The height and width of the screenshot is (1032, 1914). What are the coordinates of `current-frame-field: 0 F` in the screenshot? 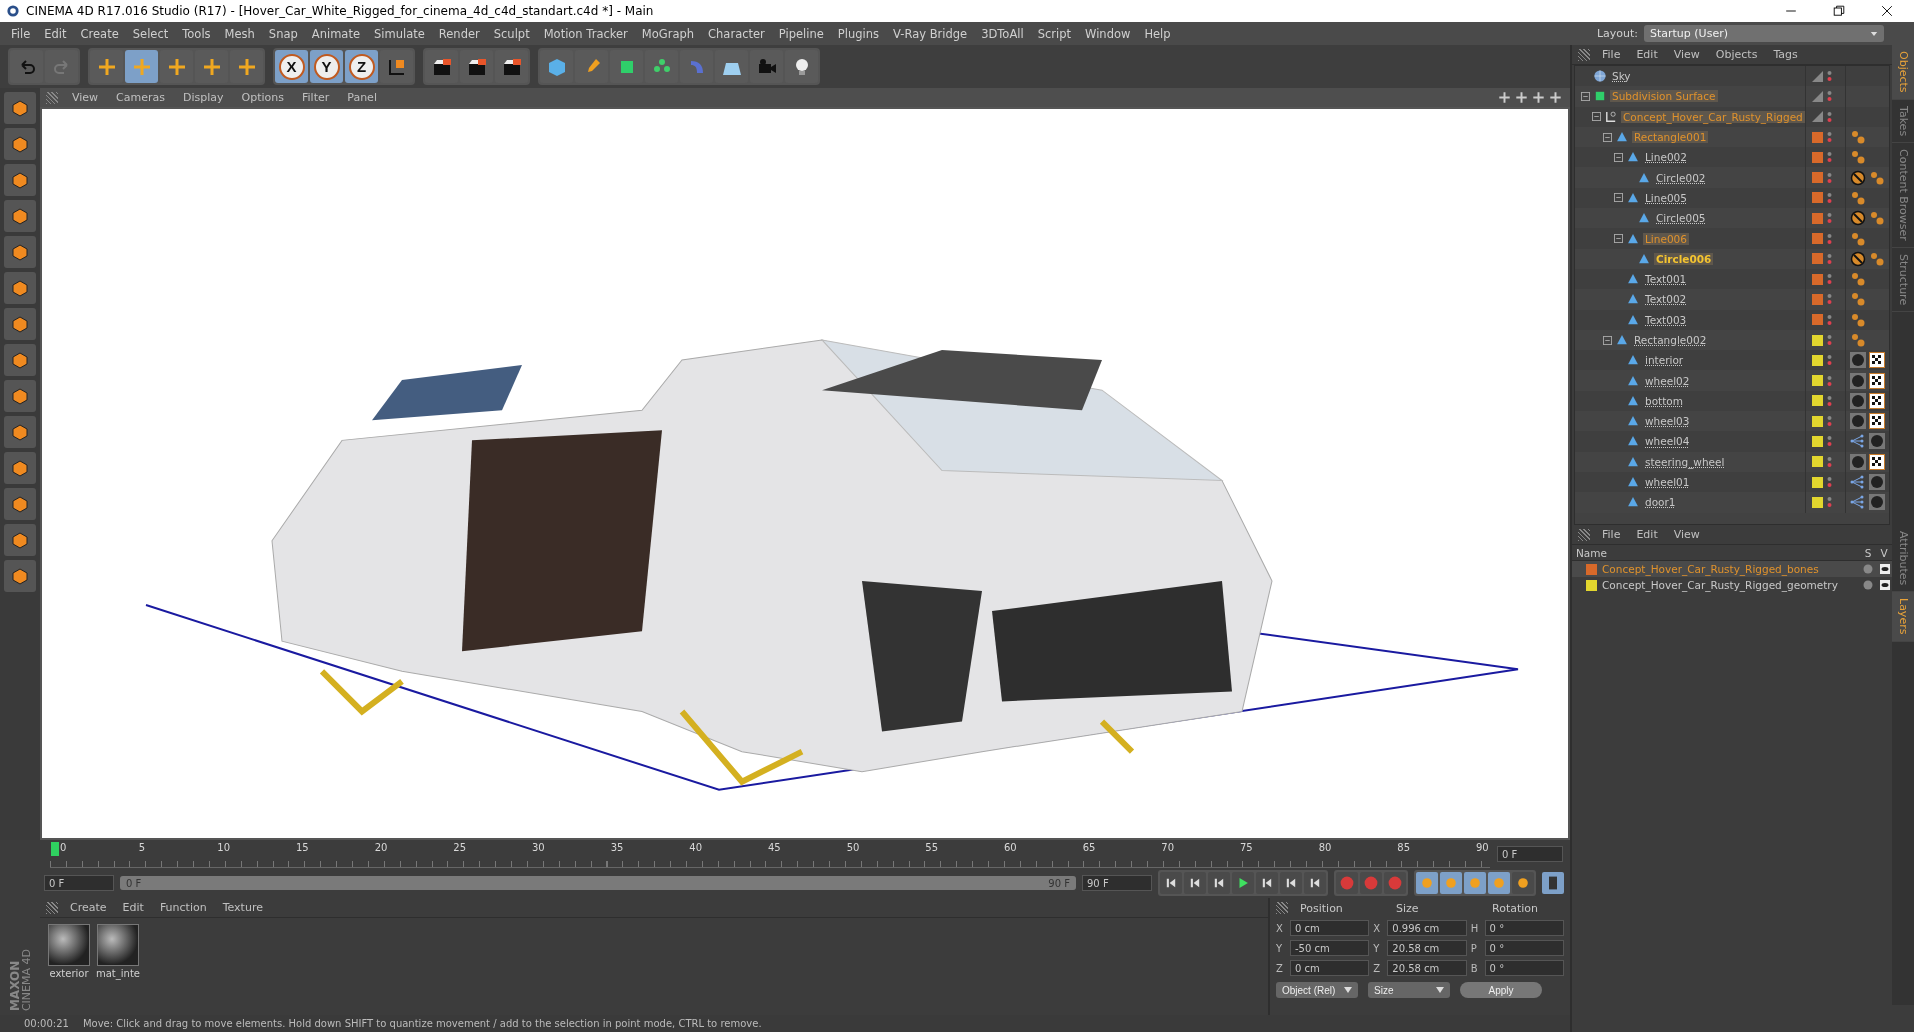 It's located at (1530, 854).